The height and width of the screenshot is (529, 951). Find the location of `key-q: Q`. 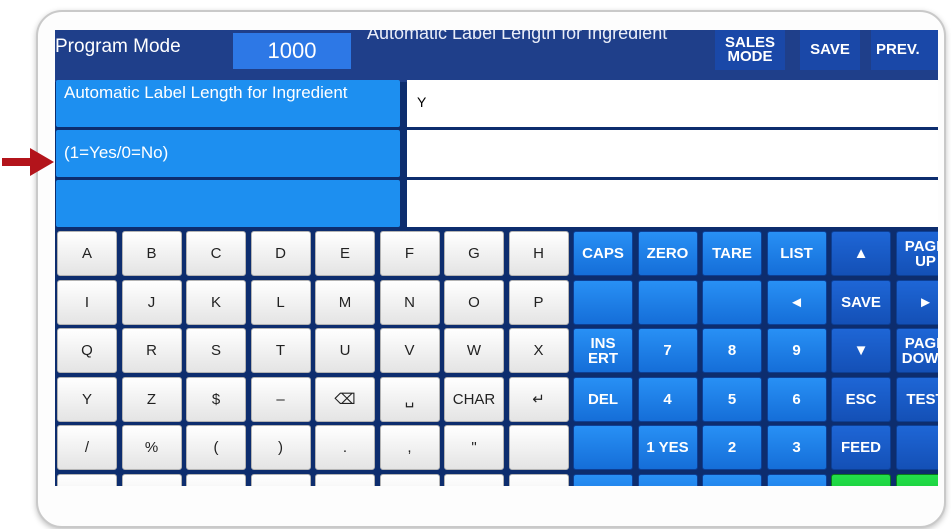

key-q: Q is located at coordinates (87, 350).